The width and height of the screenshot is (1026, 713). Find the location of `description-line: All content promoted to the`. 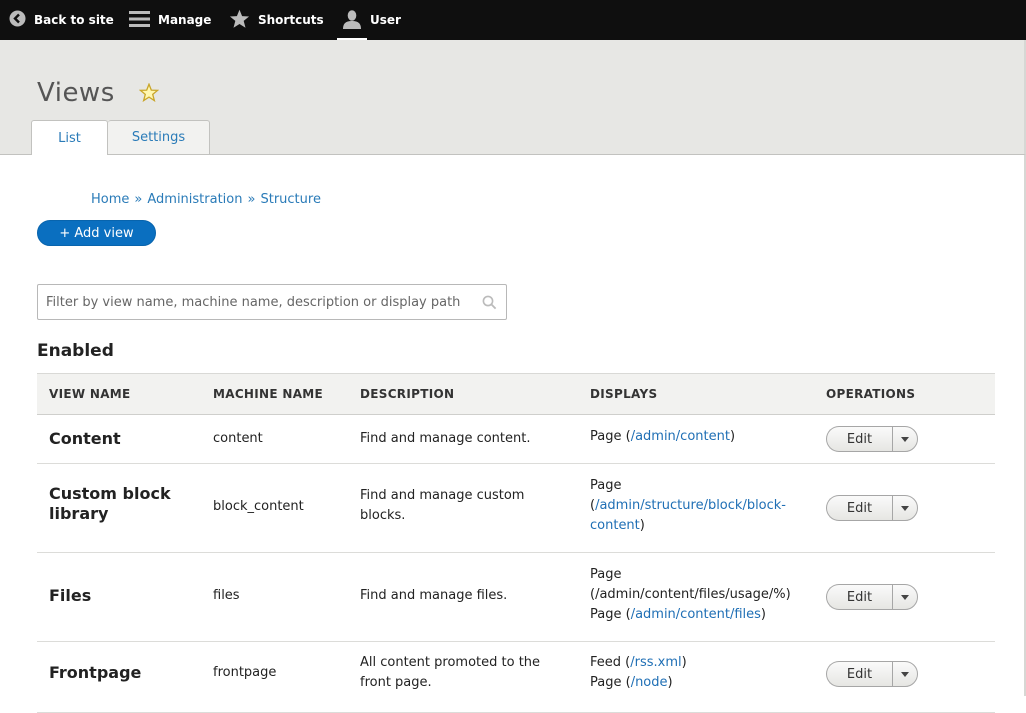

description-line: All content promoted to the is located at coordinates (450, 662).